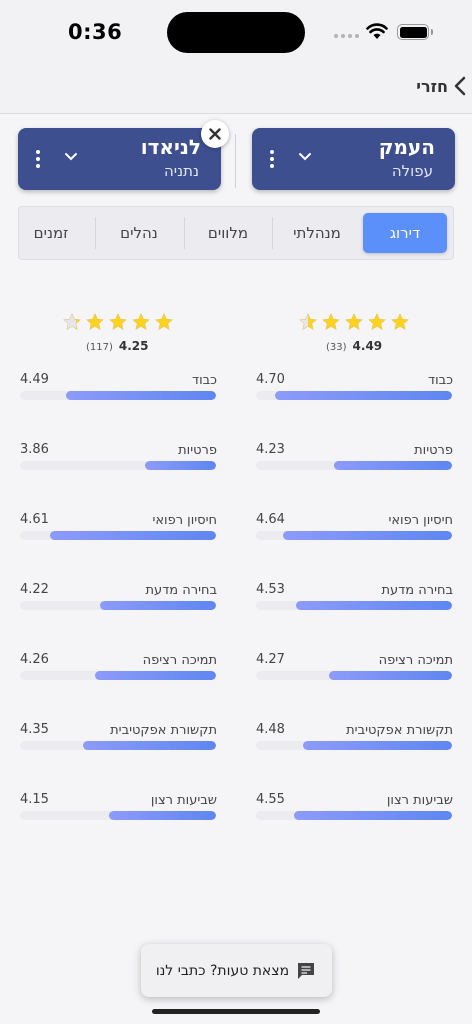  What do you see at coordinates (118, 687) in the screenshot?
I see `metric-row: 4.26 תמיכה רציפה` at bounding box center [118, 687].